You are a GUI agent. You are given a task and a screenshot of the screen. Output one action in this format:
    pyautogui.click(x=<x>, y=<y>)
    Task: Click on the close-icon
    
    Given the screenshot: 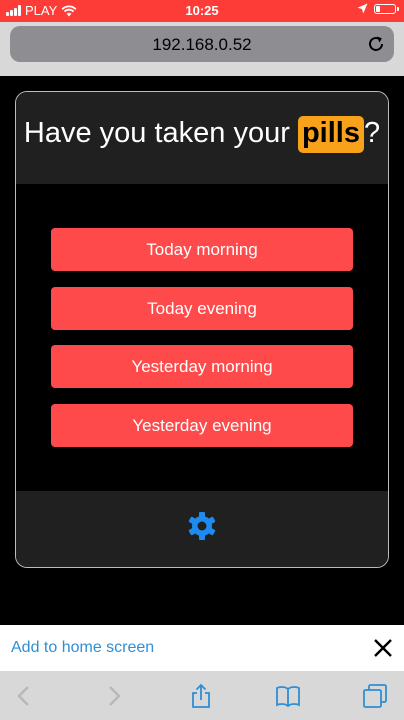 What is the action you would take?
    pyautogui.click(x=383, y=648)
    